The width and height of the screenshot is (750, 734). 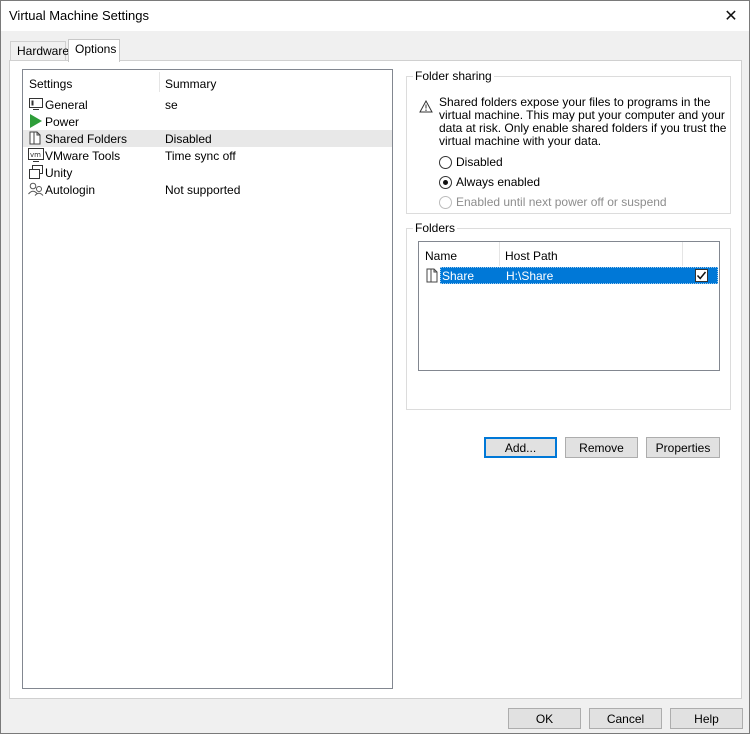 What do you see at coordinates (39, 51) in the screenshot?
I see `tab-hardware: Hardware` at bounding box center [39, 51].